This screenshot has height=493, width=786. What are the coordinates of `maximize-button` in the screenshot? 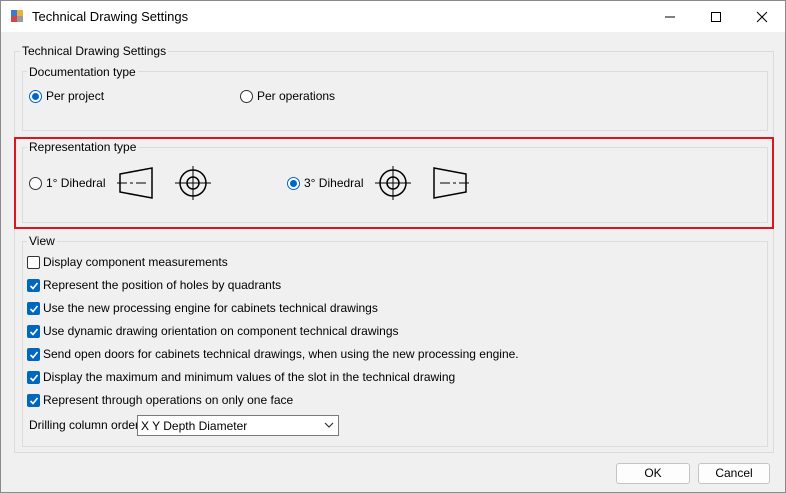 It's located at (716, 16).